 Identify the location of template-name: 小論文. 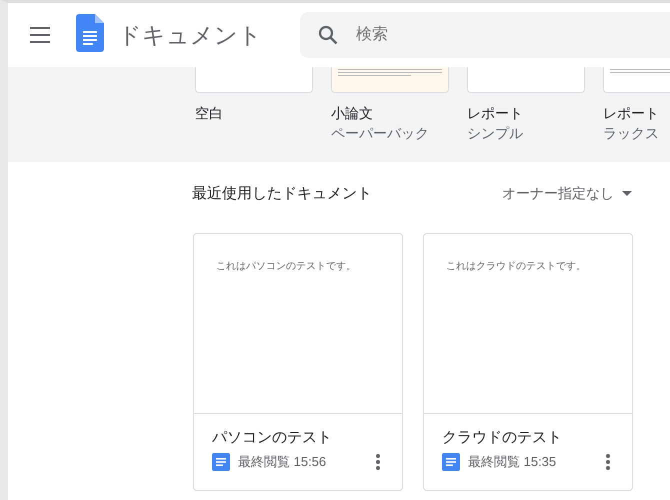
(352, 114).